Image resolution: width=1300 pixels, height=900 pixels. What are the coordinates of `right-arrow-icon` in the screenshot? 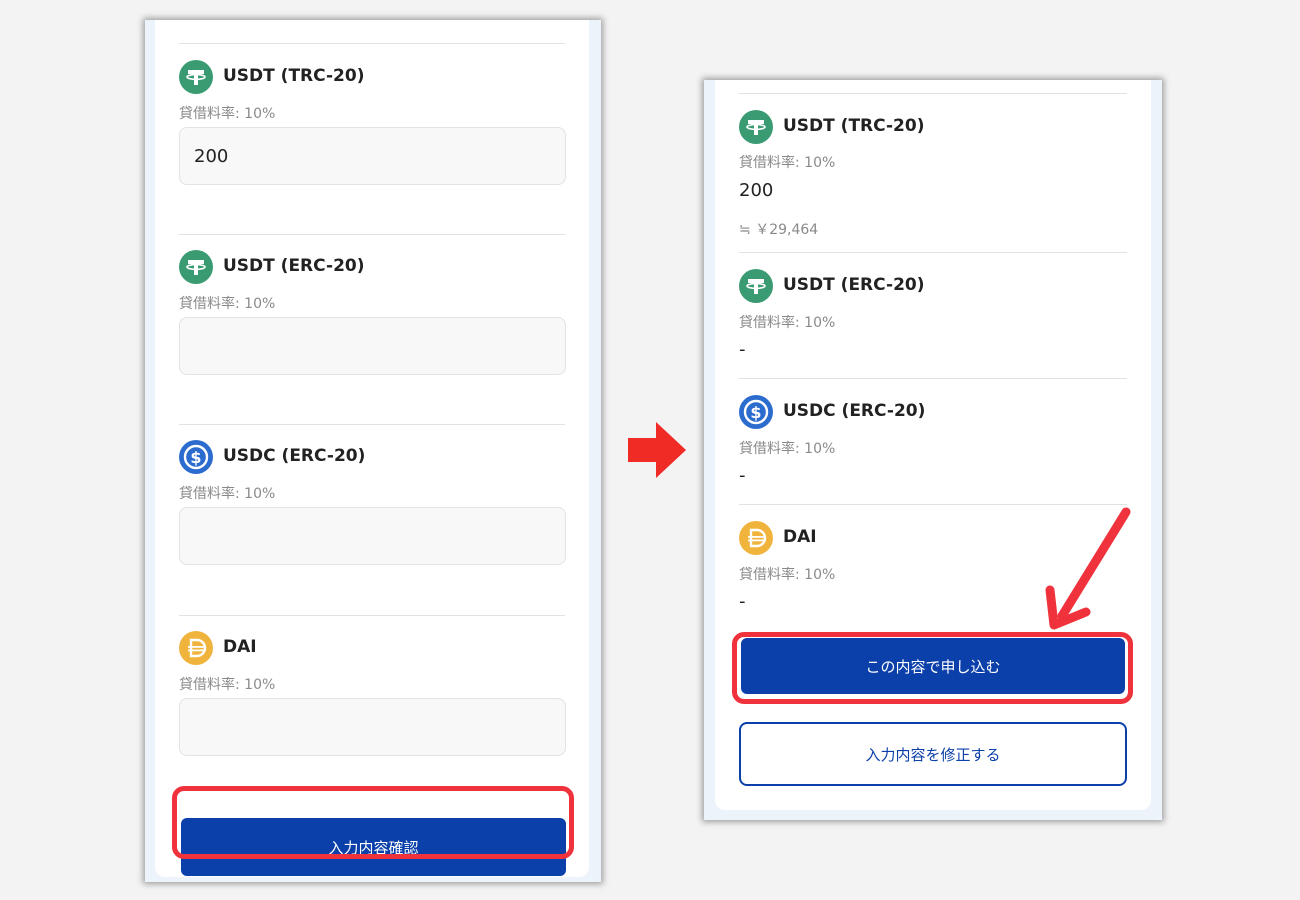 It's located at (657, 450).